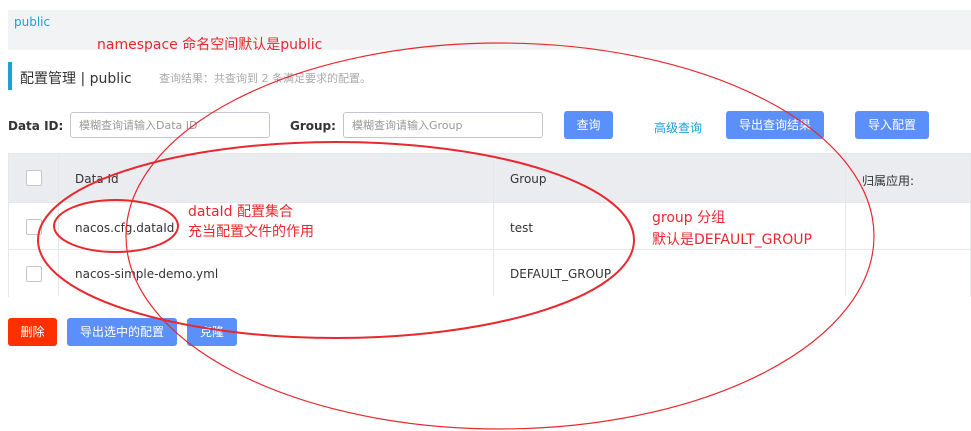 Image resolution: width=971 pixels, height=431 pixels. Describe the element at coordinates (528, 179) in the screenshot. I see `column-header-group: Group` at that location.